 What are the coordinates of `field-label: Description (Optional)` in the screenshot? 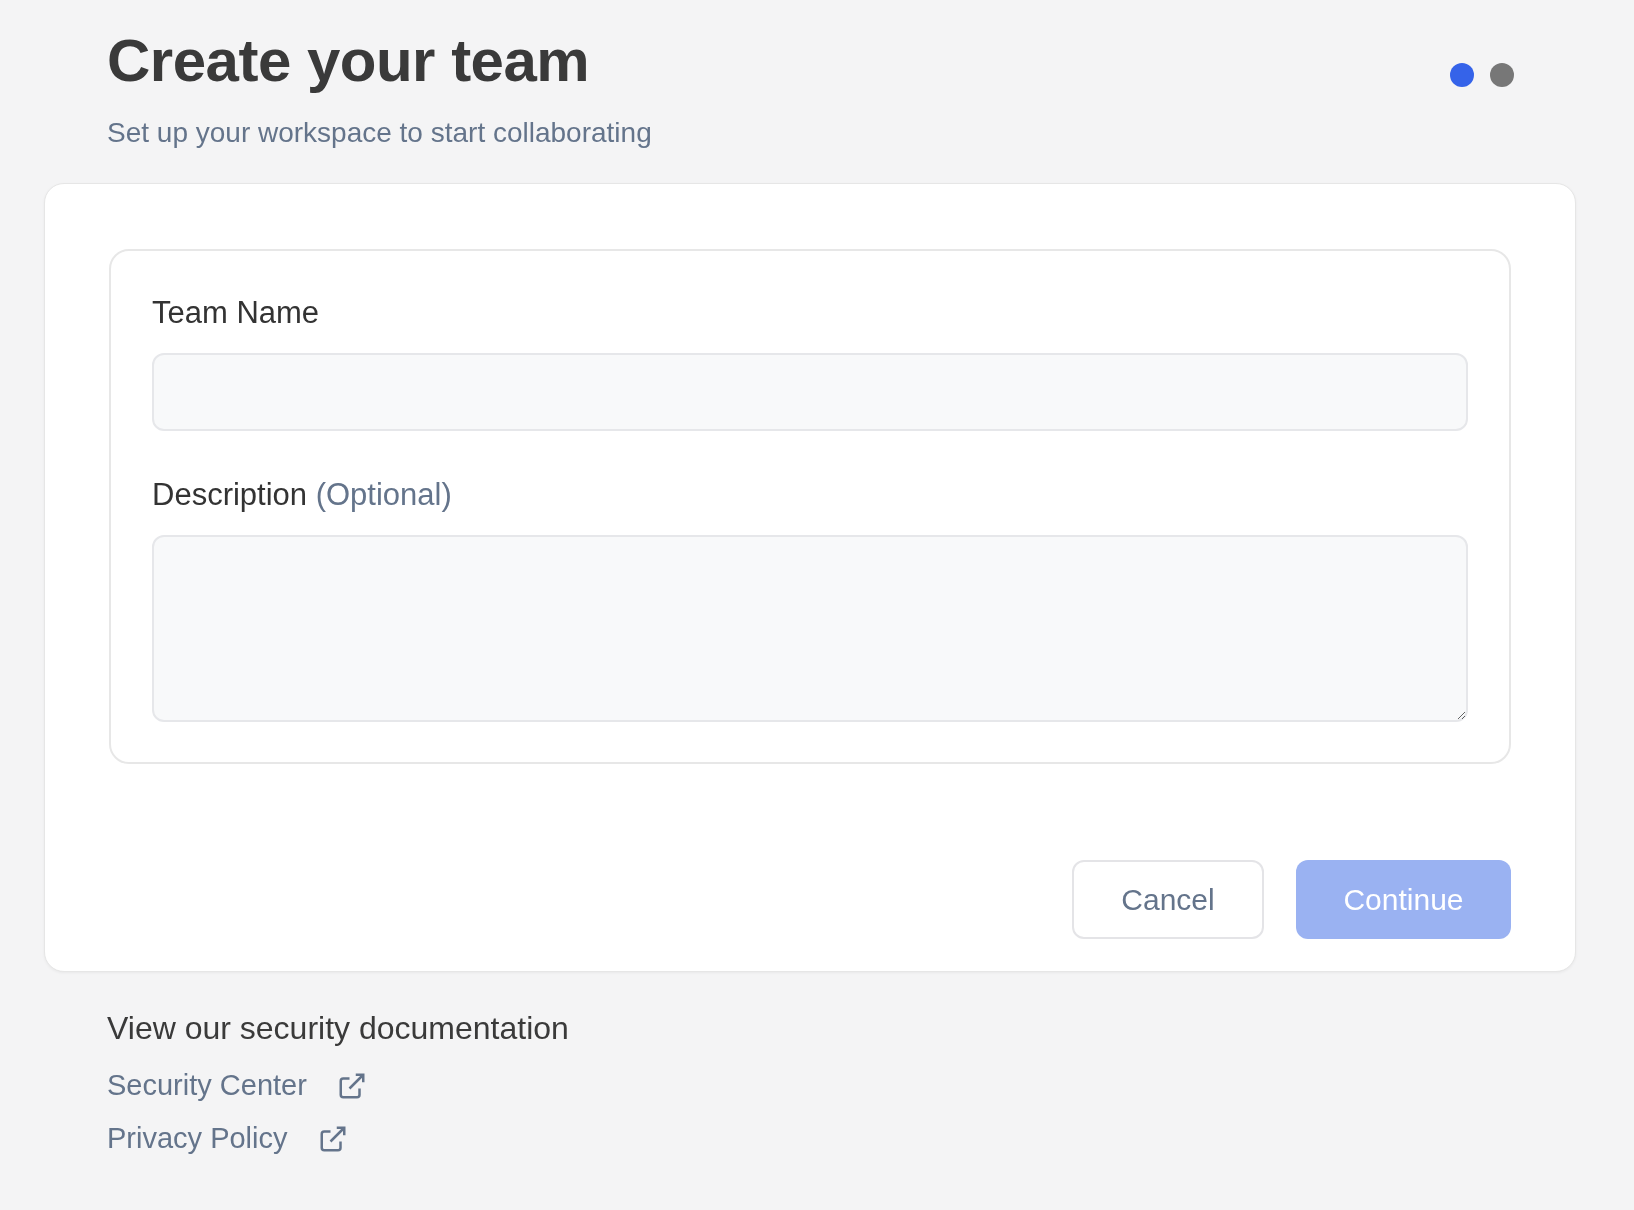 It's located at (302, 495).